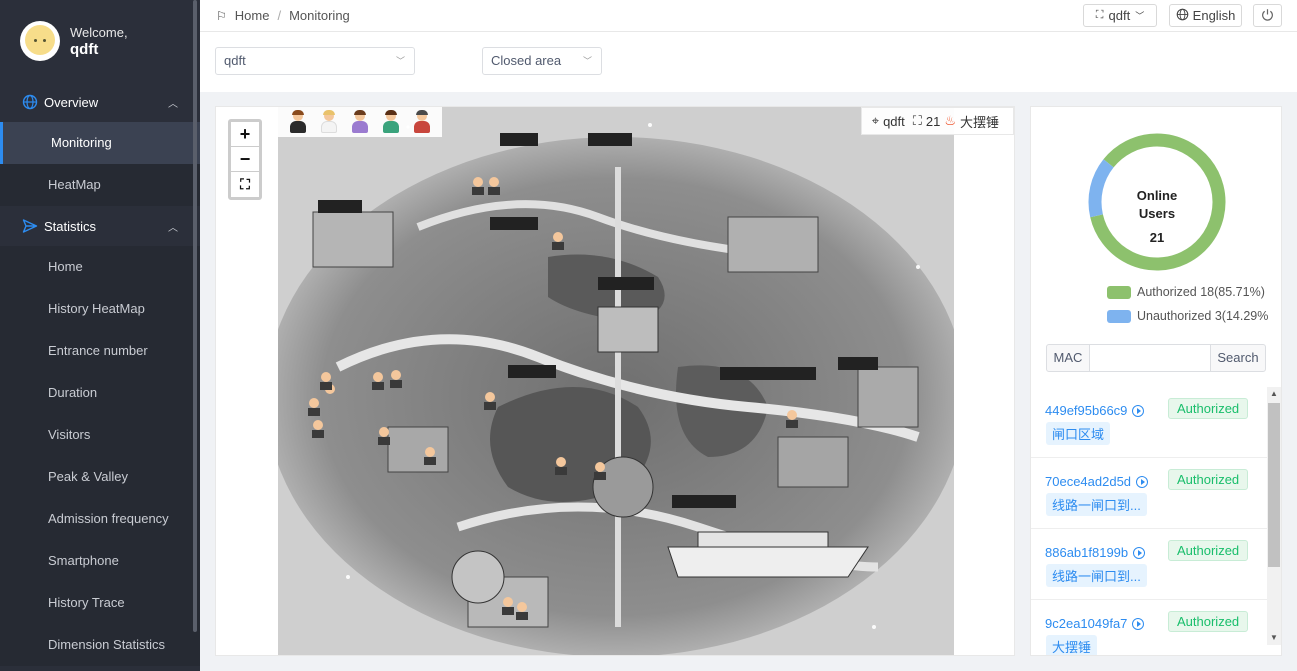  What do you see at coordinates (1274, 485) in the screenshot?
I see `scroll-thumb` at bounding box center [1274, 485].